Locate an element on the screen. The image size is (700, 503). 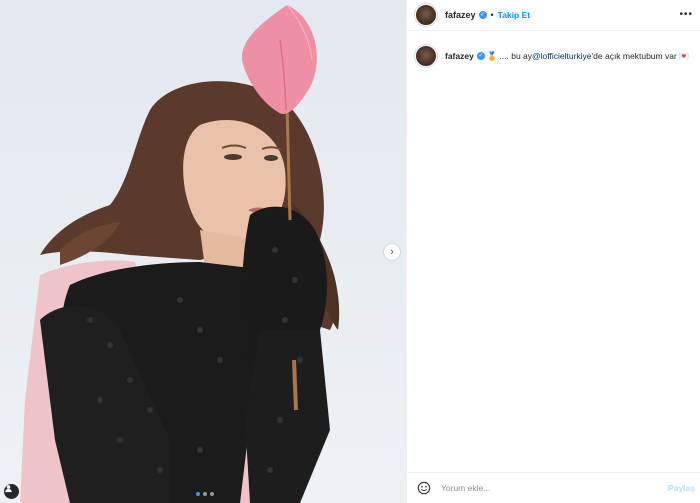
comment-bar: Yorum ekle... Paylaş is located at coordinates (553, 487).